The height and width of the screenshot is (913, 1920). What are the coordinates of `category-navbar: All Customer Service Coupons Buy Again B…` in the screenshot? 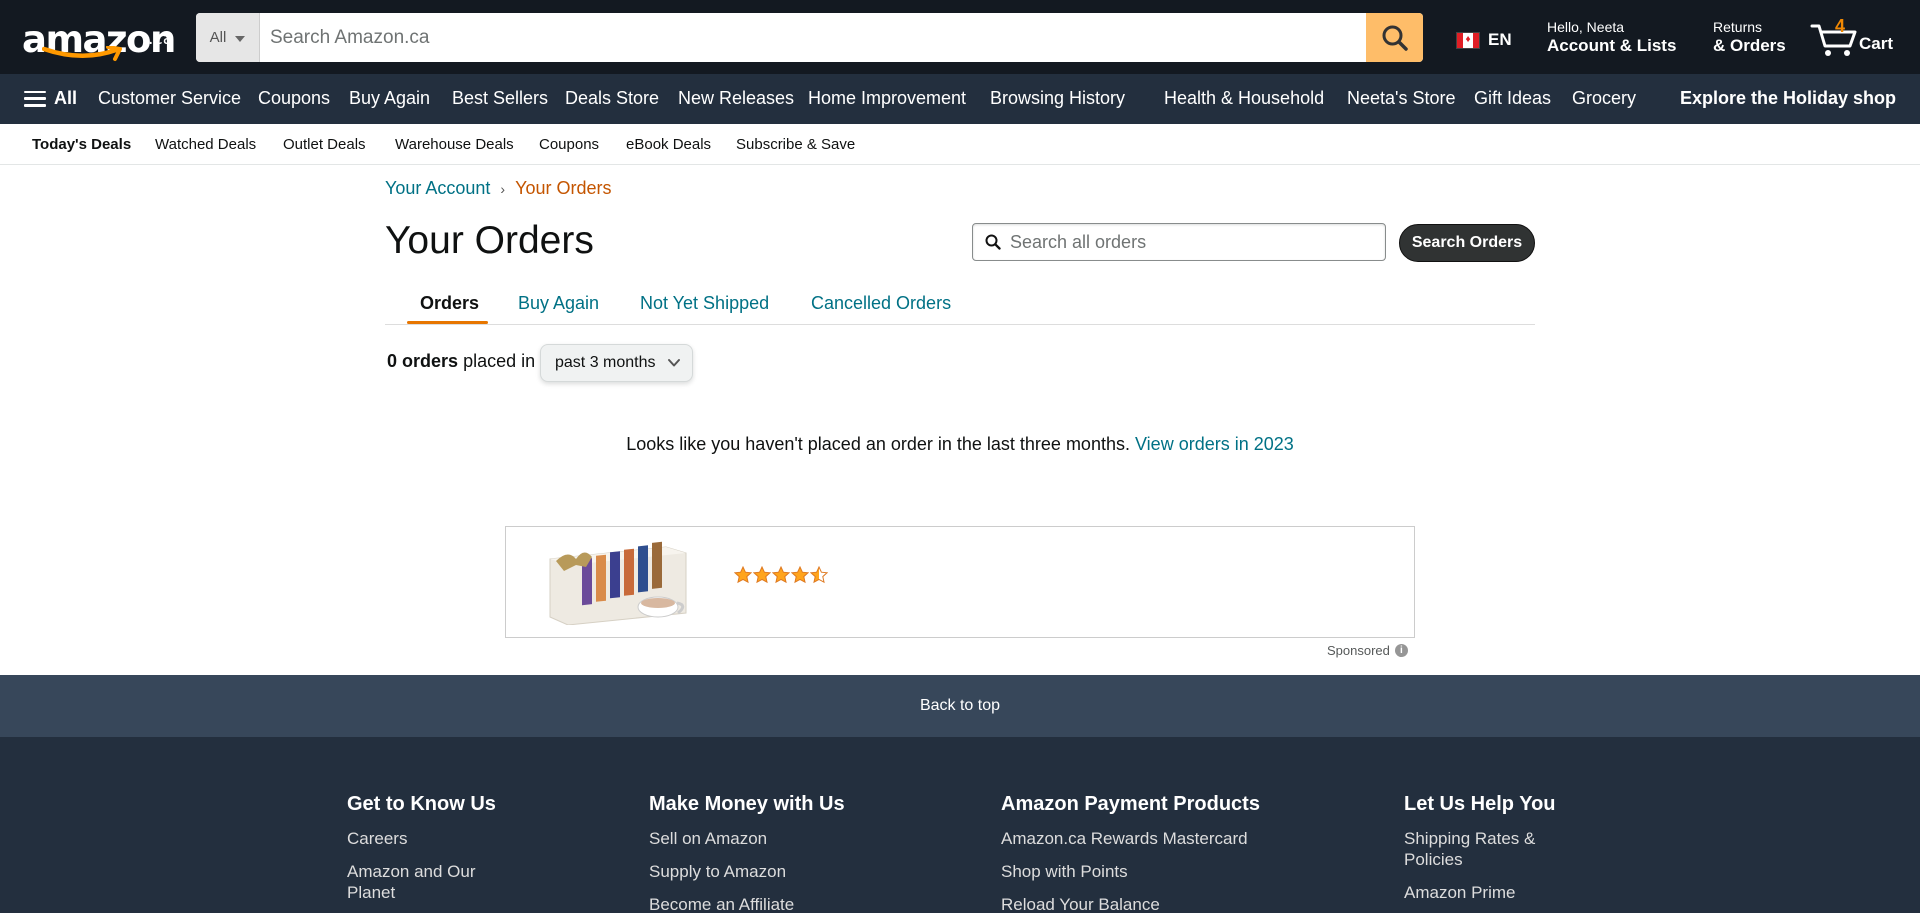 It's located at (960, 99).